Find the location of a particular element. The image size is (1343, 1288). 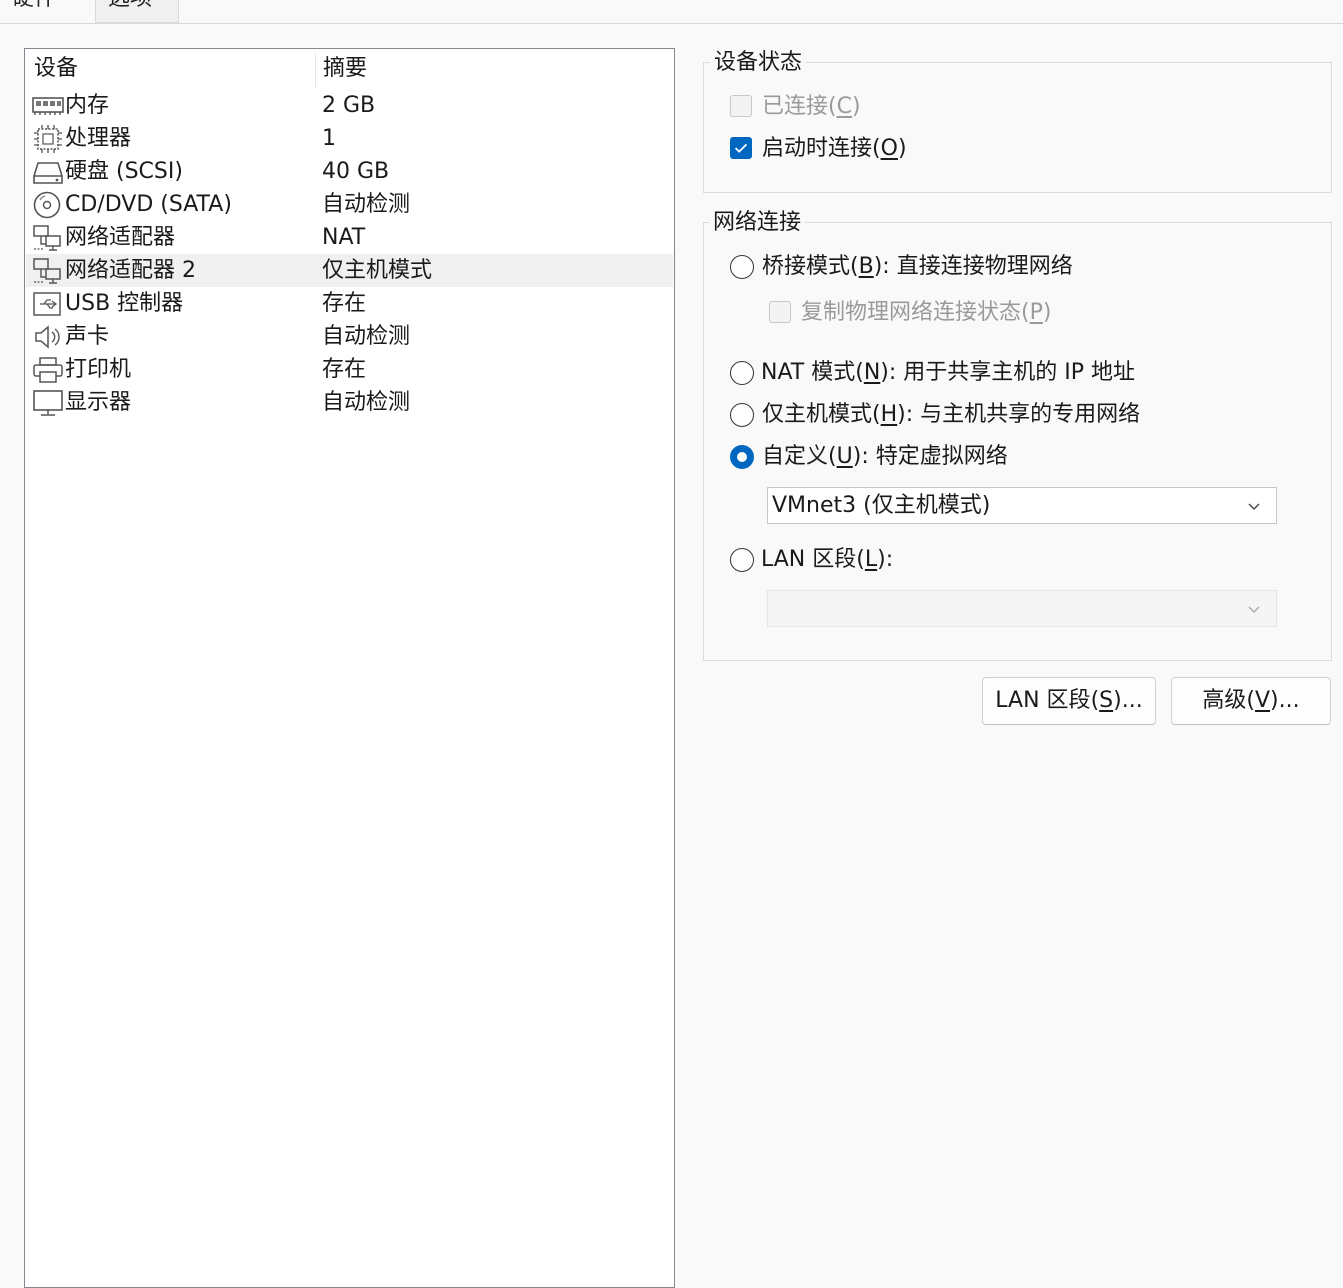

device-name: 网络适配器 2 is located at coordinates (130, 270).